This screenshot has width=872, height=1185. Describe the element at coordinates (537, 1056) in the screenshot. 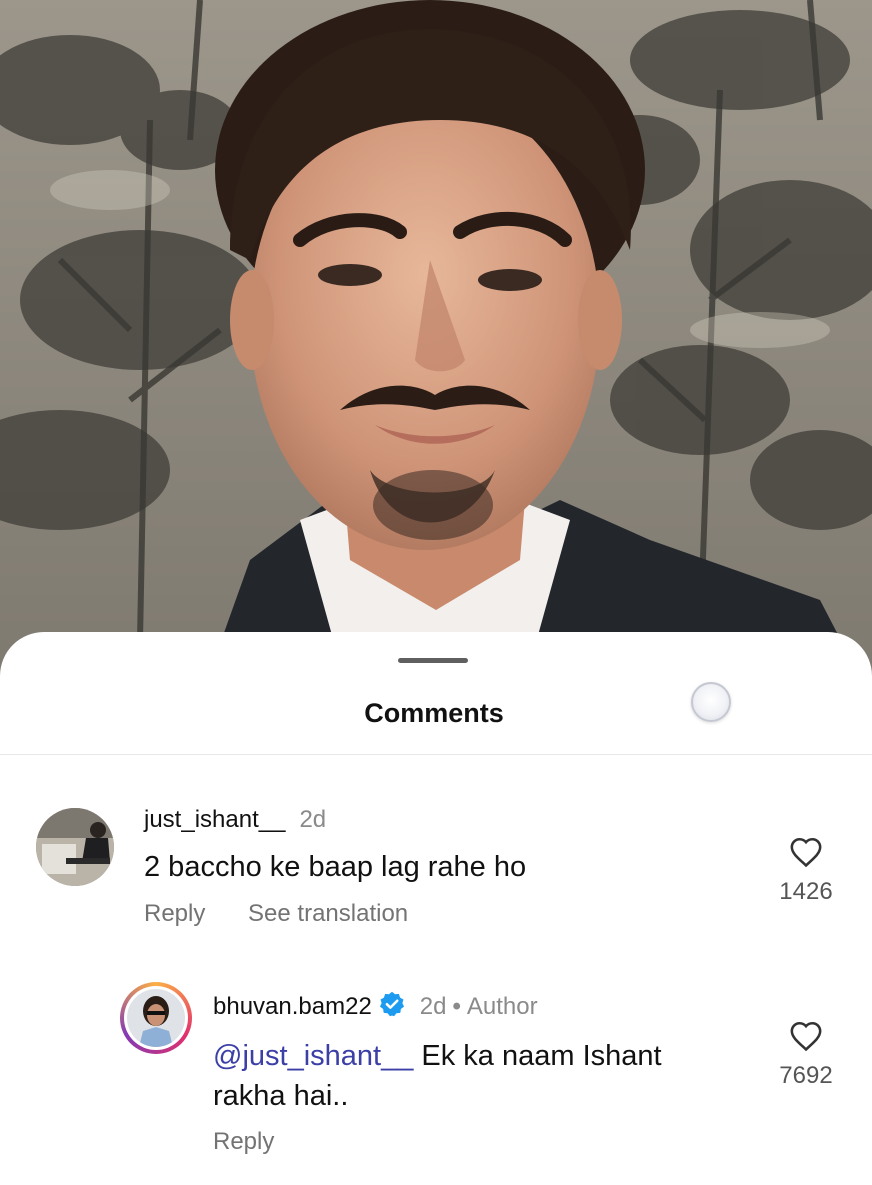

I see `reply-text-line1: Ek ka naam Ishant` at that location.